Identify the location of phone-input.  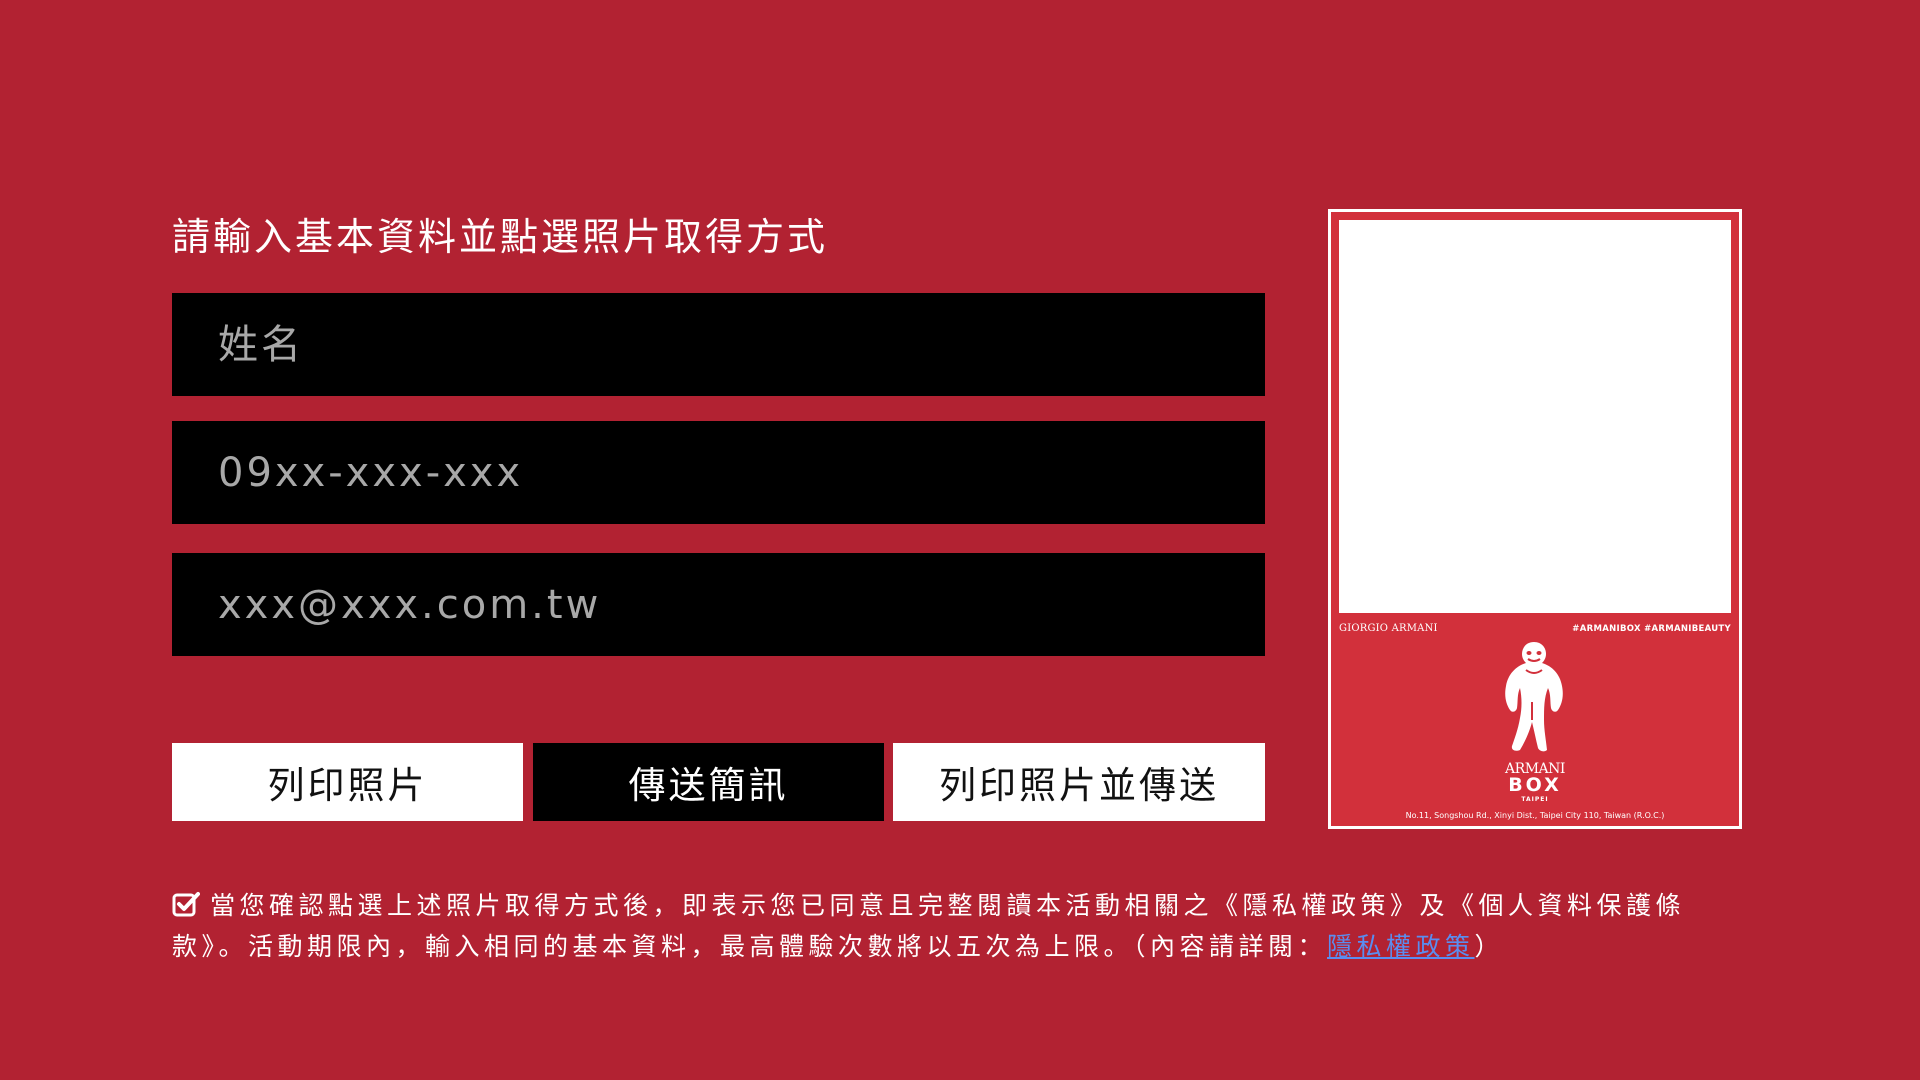
(718, 472).